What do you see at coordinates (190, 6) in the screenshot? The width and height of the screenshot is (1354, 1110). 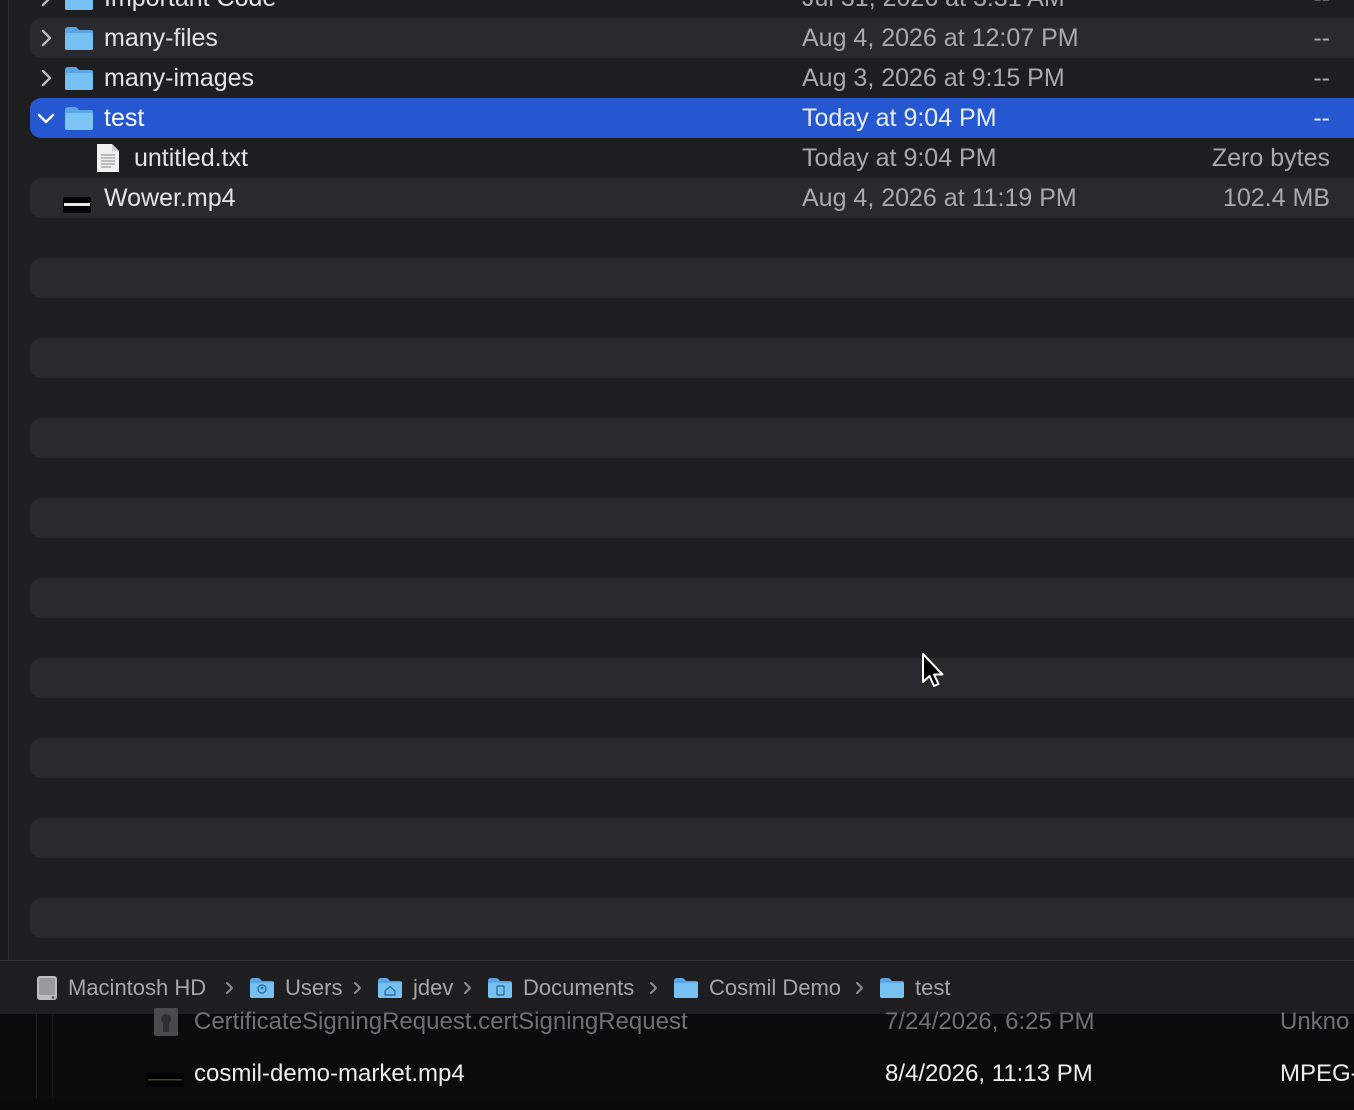 I see `file-name: Important Code` at bounding box center [190, 6].